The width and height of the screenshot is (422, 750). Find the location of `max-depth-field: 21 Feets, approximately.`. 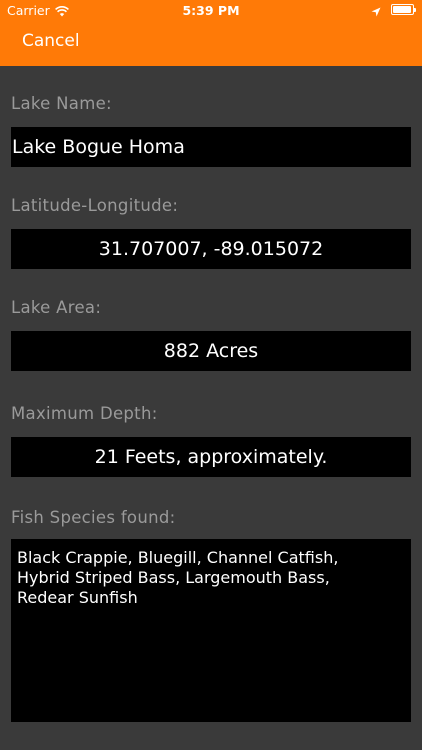

max-depth-field: 21 Feets, approximately. is located at coordinates (211, 457).